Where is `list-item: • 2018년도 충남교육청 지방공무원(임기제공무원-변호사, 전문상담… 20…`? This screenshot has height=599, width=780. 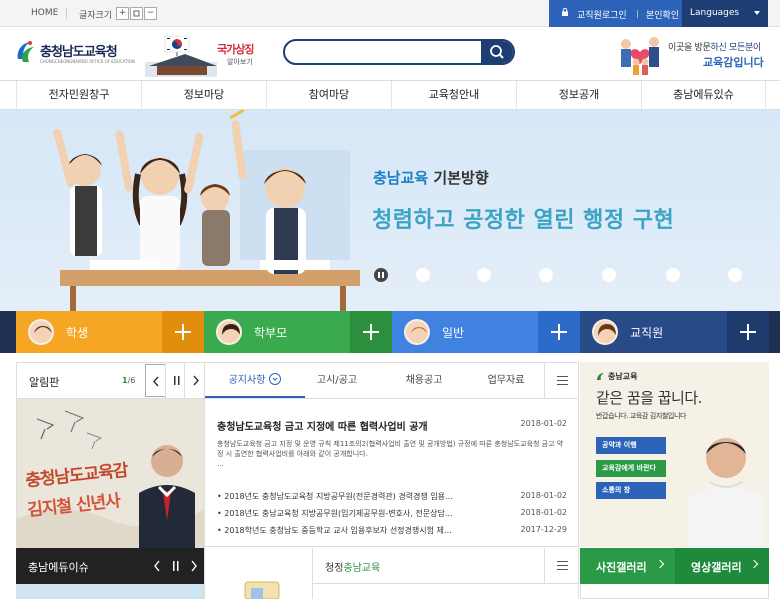
list-item: • 2018년도 충남교육청 지방공무원(임기제공무원-변호사, 전문상담… 20… is located at coordinates (392, 516).